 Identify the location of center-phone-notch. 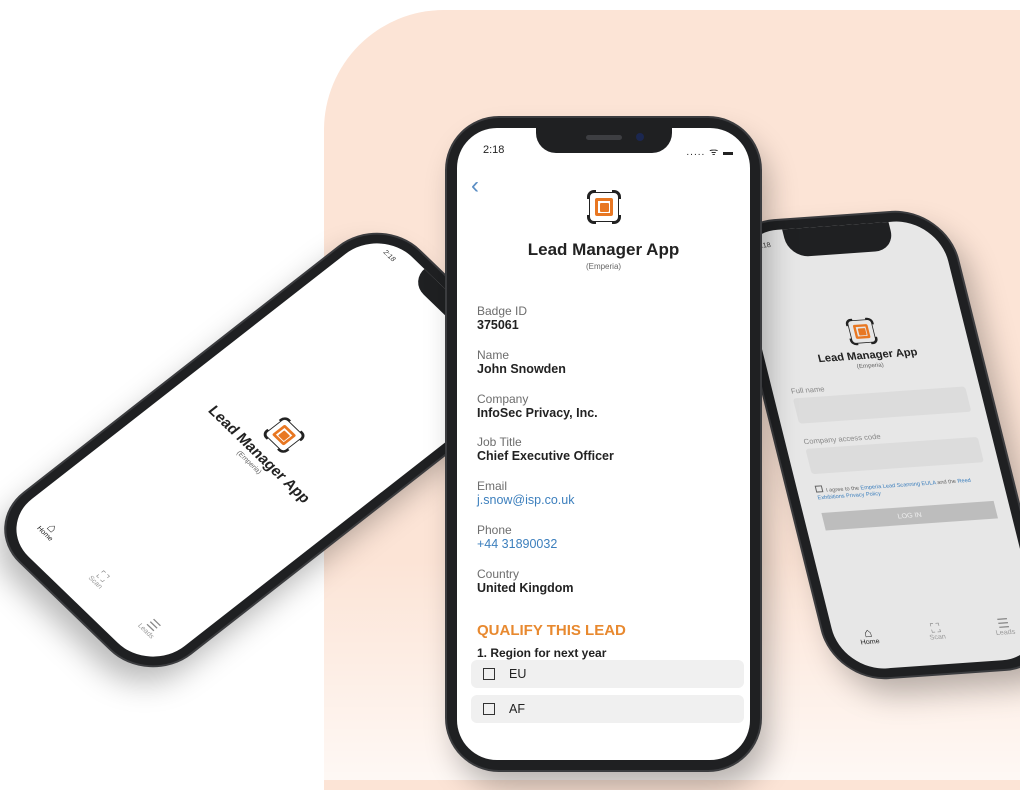
(603, 140).